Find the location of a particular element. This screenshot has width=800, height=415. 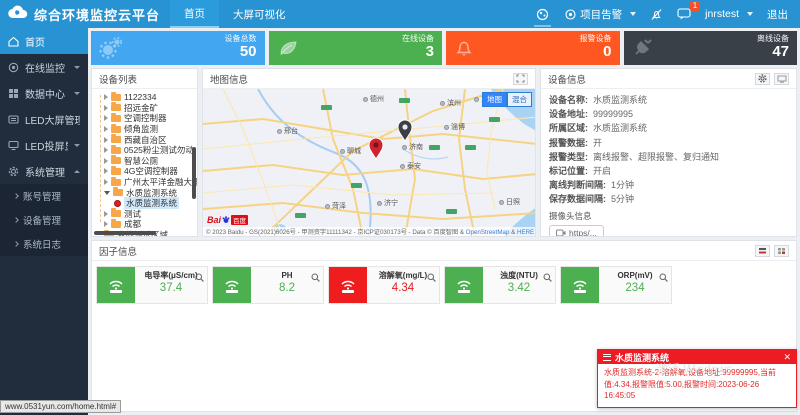

stat-cards-row: 设备总数 50 在线设备 3 报警设备 0 离线设备 47 is located at coordinates (444, 48).